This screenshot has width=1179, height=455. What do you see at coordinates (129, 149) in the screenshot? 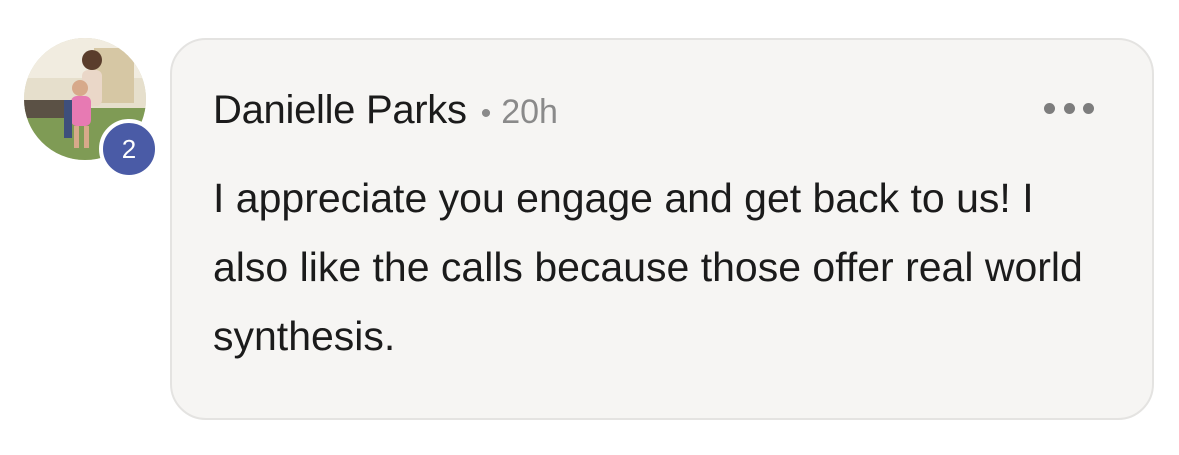
I see `notification-badge: 2` at bounding box center [129, 149].